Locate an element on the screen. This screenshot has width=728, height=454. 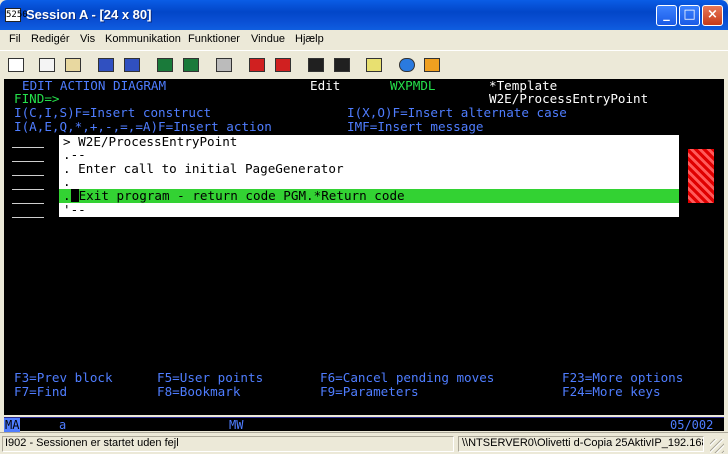
fkey-f8: F8=Bookmark is located at coordinates (198, 392).